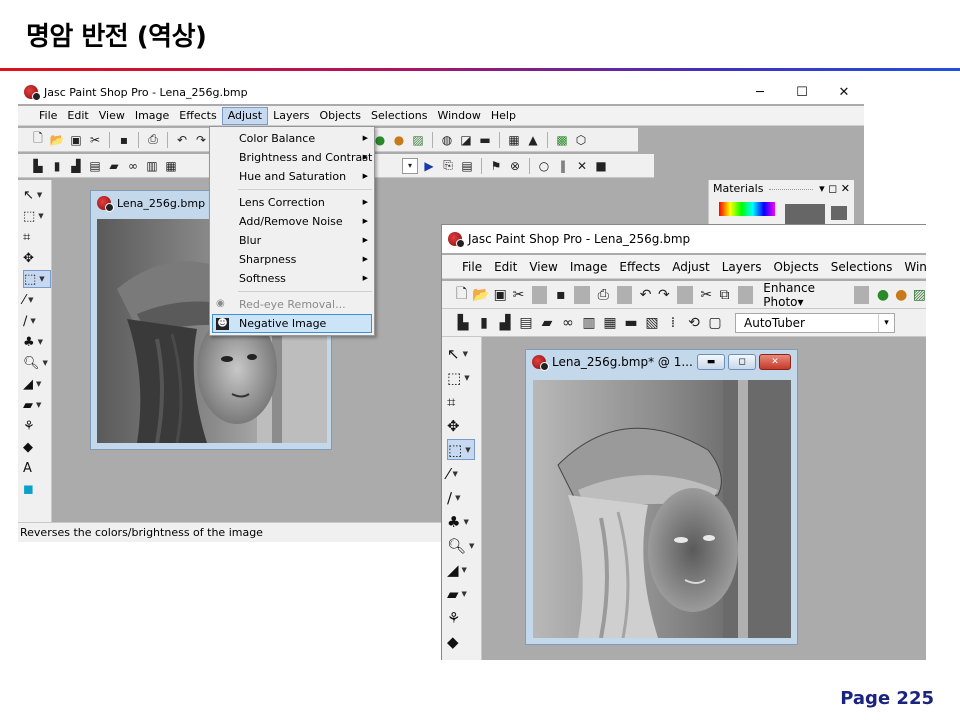 The height and width of the screenshot is (720, 960). I want to click on shape-icon: ◍, so click(447, 140).